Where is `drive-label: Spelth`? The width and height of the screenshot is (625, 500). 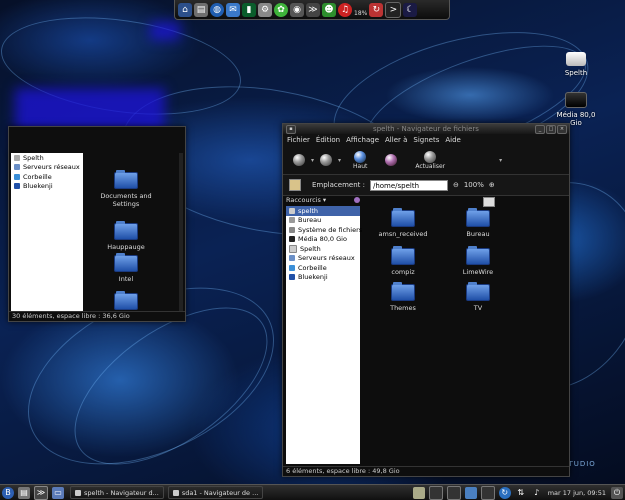
drive-label: Spelth is located at coordinates (576, 73).